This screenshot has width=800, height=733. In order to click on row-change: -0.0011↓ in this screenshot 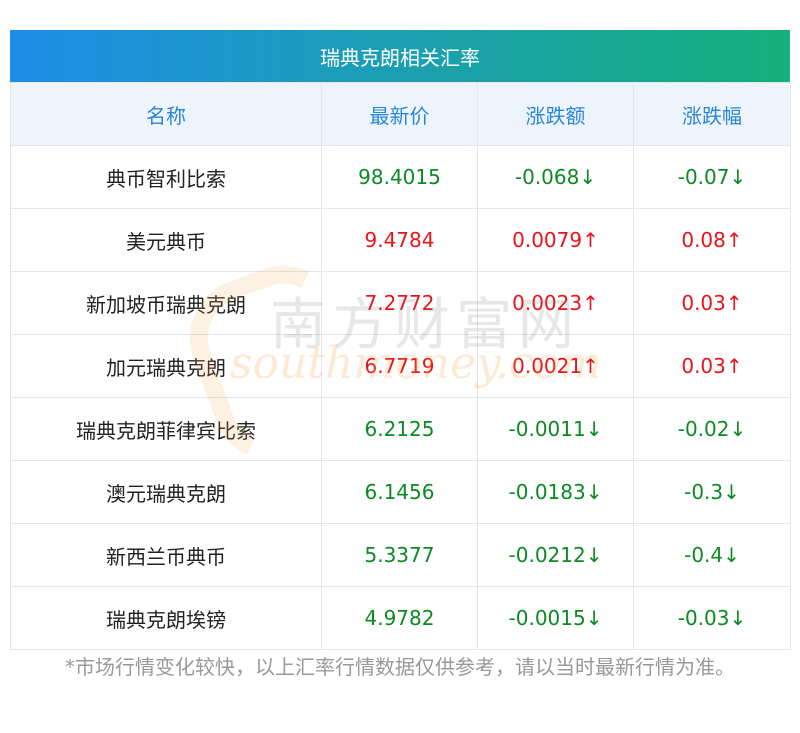, I will do `click(555, 429)`.